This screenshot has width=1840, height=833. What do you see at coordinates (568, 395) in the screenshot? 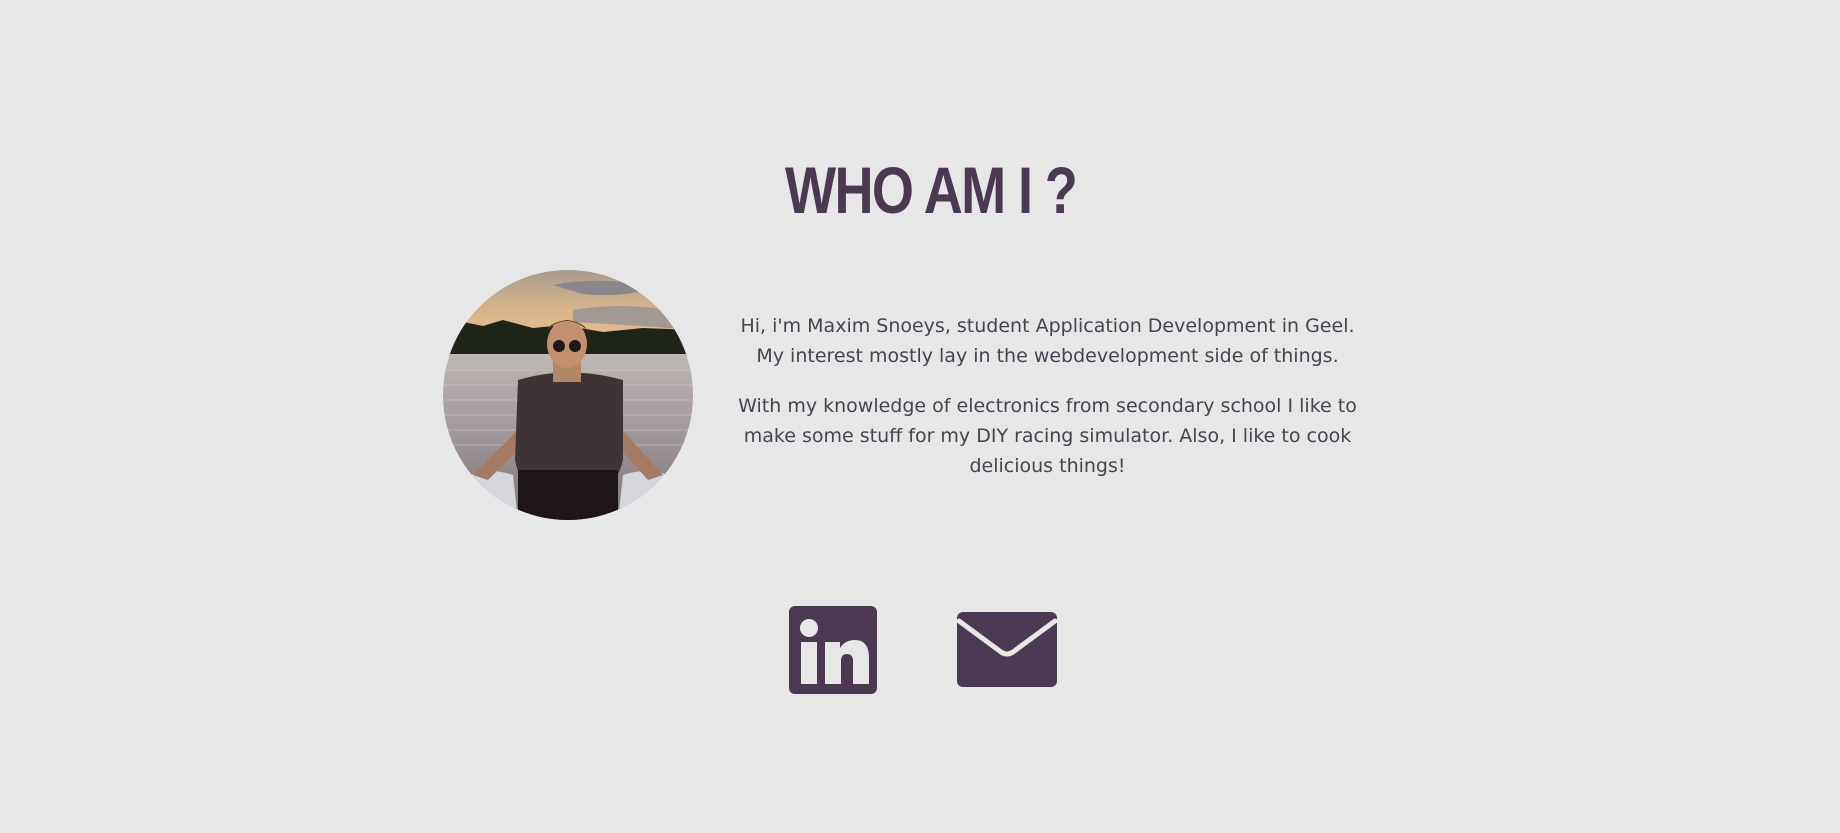
I see `profile-photo` at bounding box center [568, 395].